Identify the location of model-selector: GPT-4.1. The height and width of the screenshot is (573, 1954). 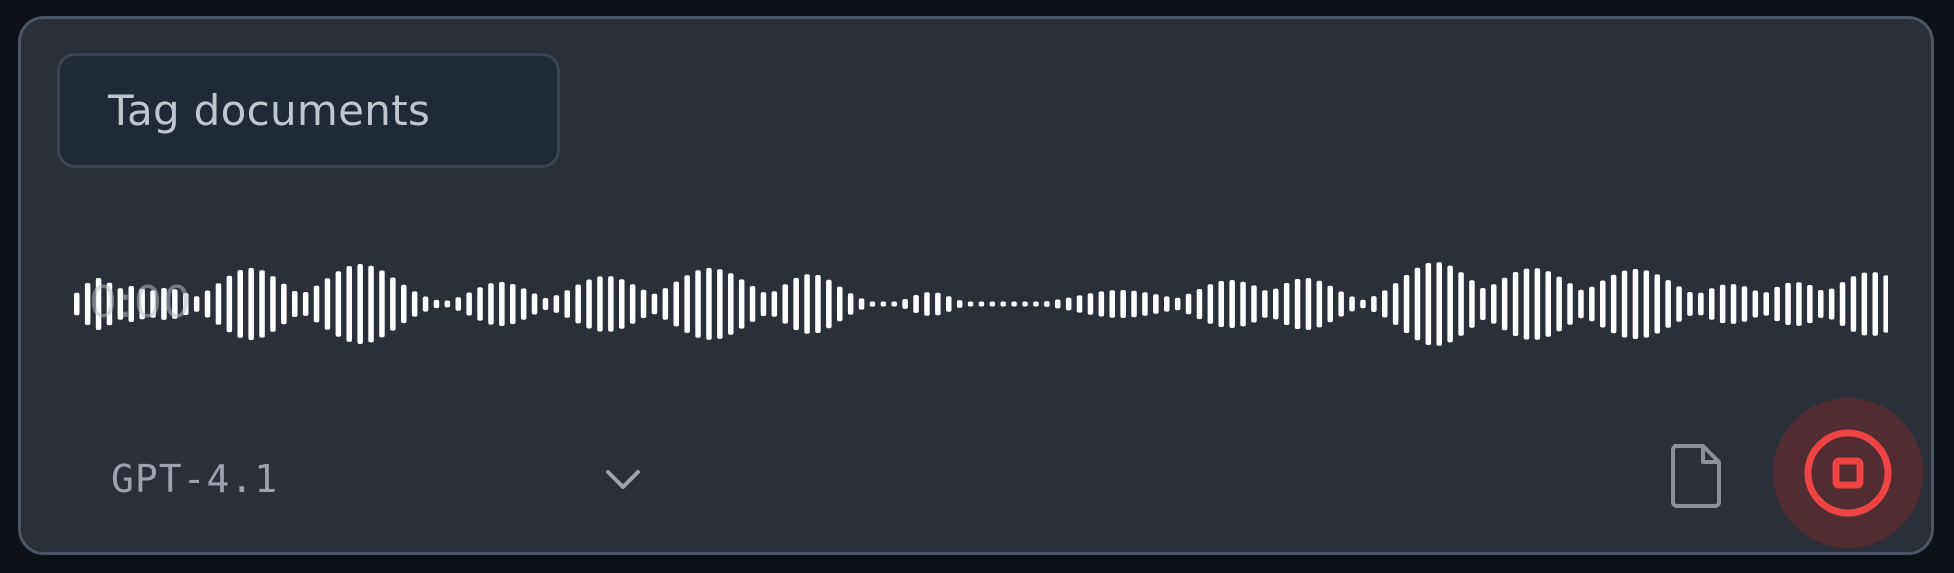
(391, 479).